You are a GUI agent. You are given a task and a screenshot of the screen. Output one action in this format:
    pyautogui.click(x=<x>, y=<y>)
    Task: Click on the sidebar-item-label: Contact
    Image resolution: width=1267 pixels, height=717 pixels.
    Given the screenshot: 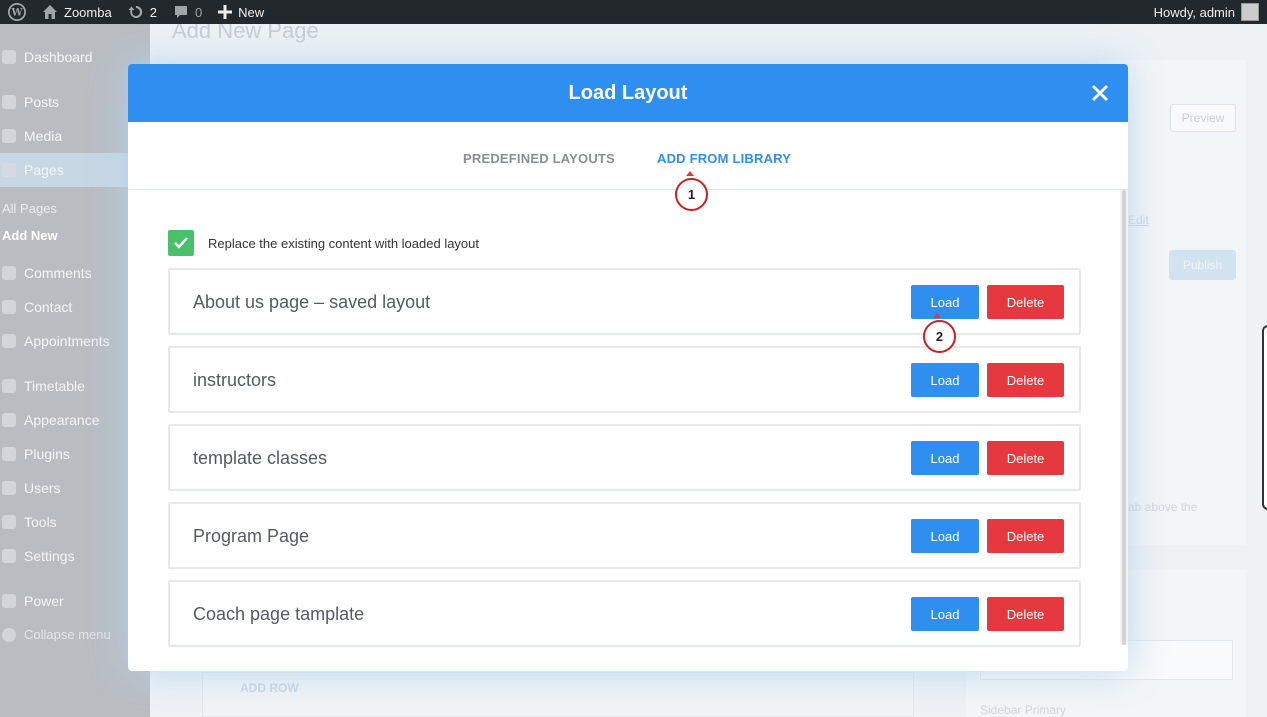 What is the action you would take?
    pyautogui.click(x=48, y=307)
    